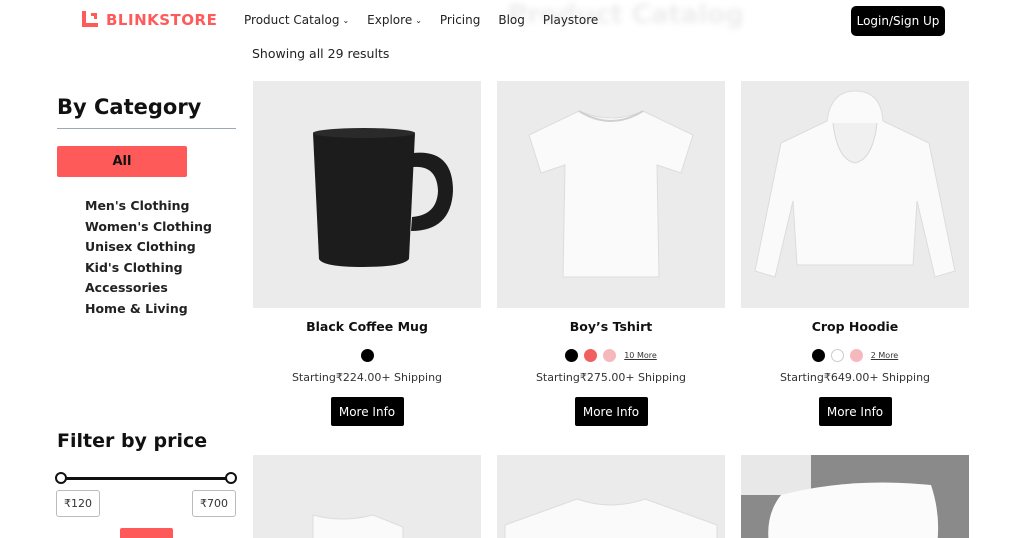  I want to click on nav-product-catalog: Product Catalog ⌄, so click(296, 20).